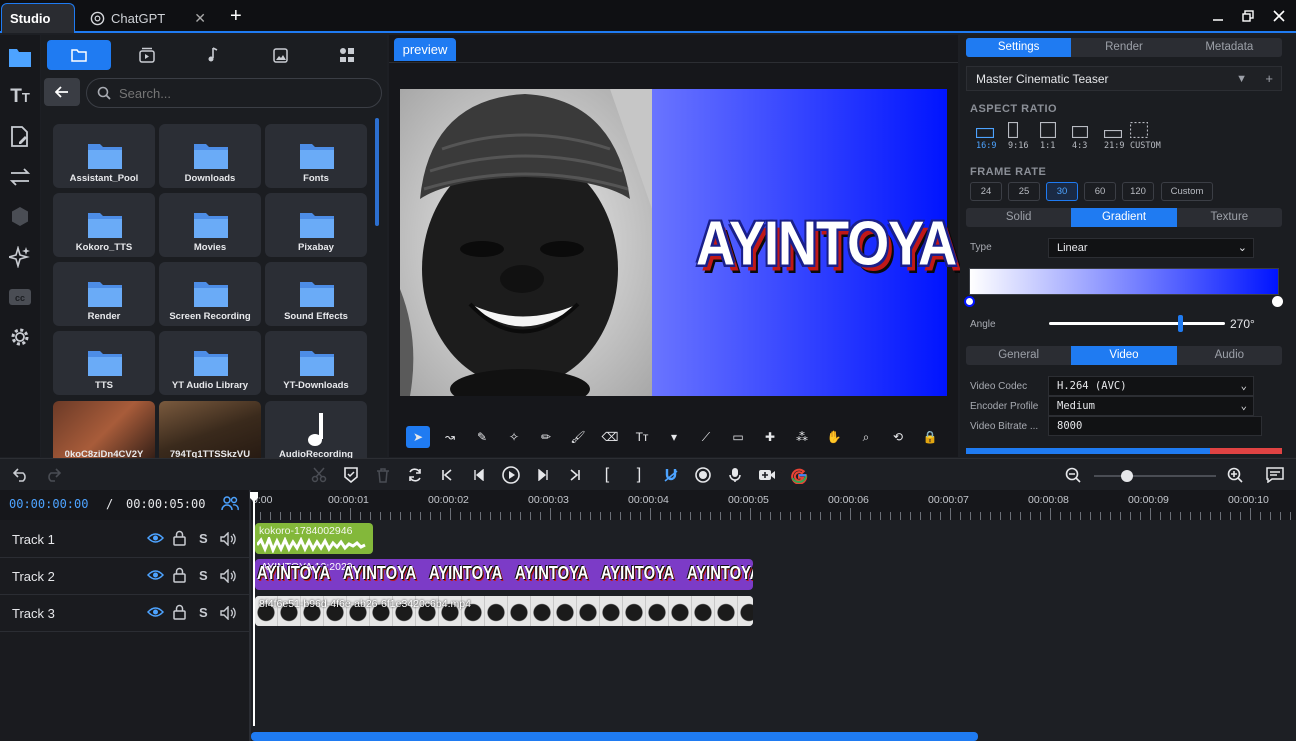  I want to click on sparkle-effects-icon, so click(20, 257).